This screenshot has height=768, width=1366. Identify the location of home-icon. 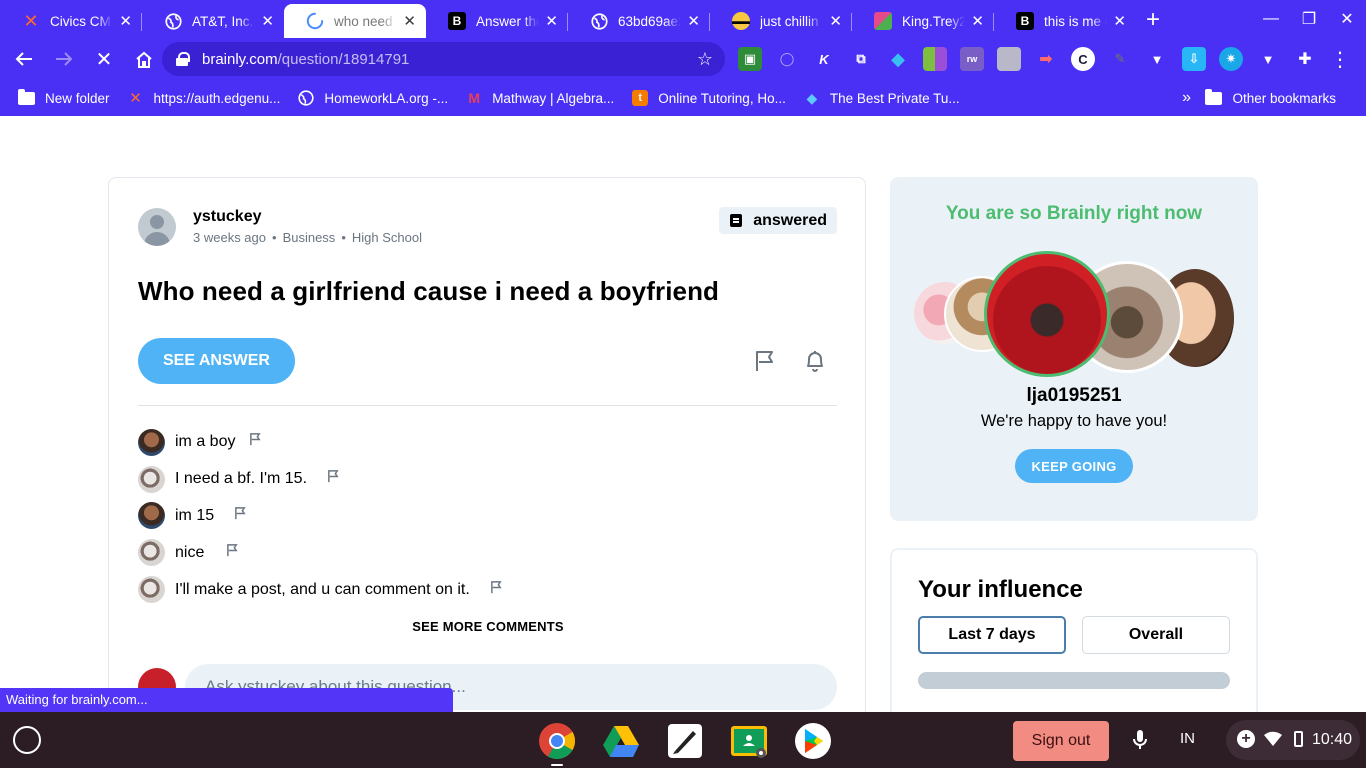
(144, 59).